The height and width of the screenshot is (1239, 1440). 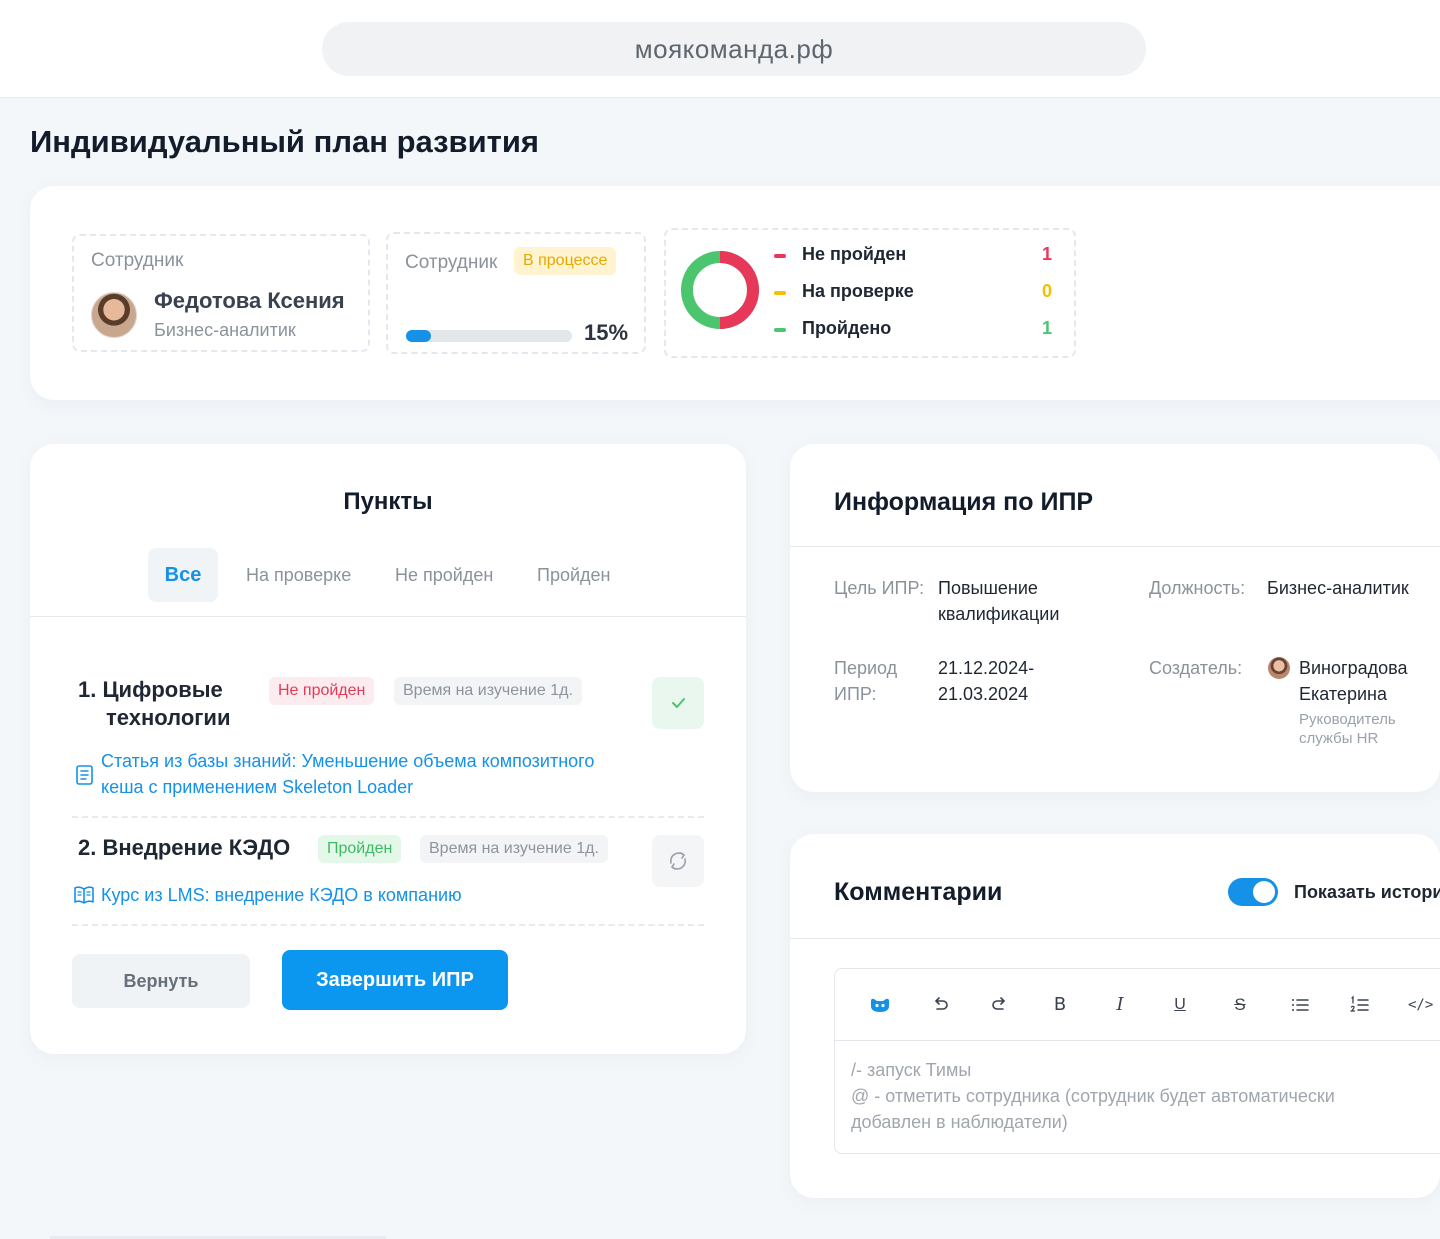 I want to click on redo-button, so click(x=1000, y=1005).